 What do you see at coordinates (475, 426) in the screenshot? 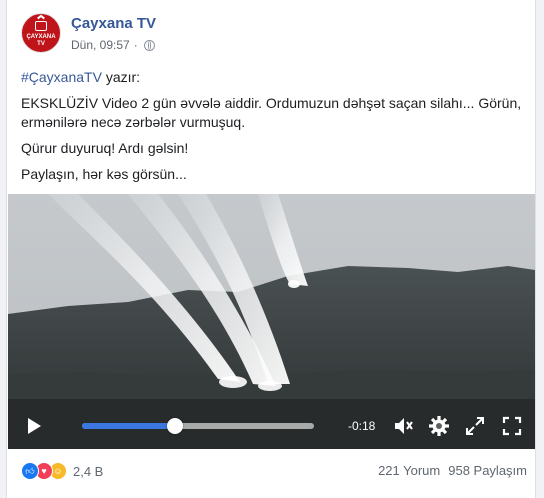
I see `expand-icon` at bounding box center [475, 426].